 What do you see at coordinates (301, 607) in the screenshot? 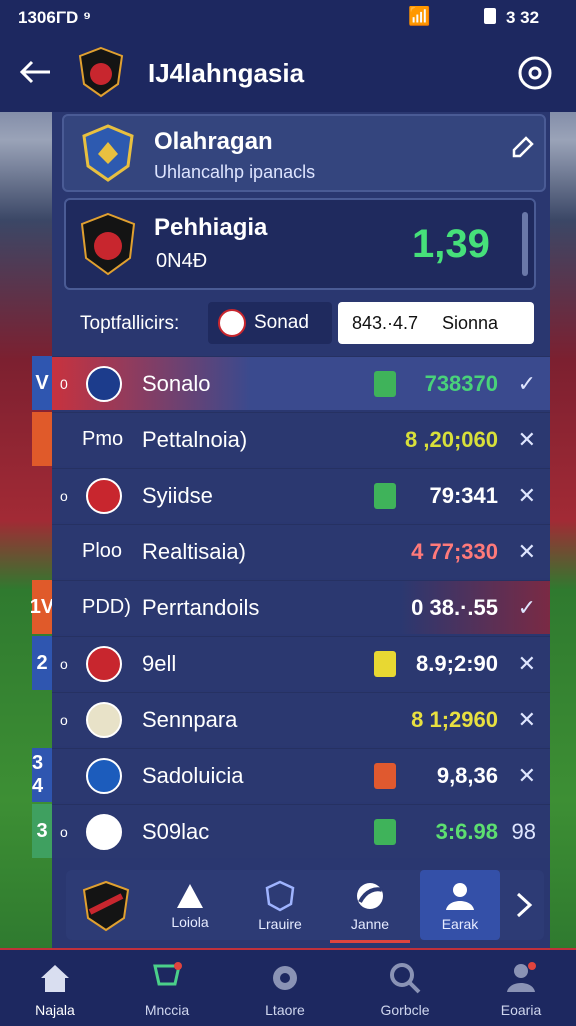
I see `table-row: PDD) Perrtandoils 0 38.·.55 ✓` at bounding box center [301, 607].